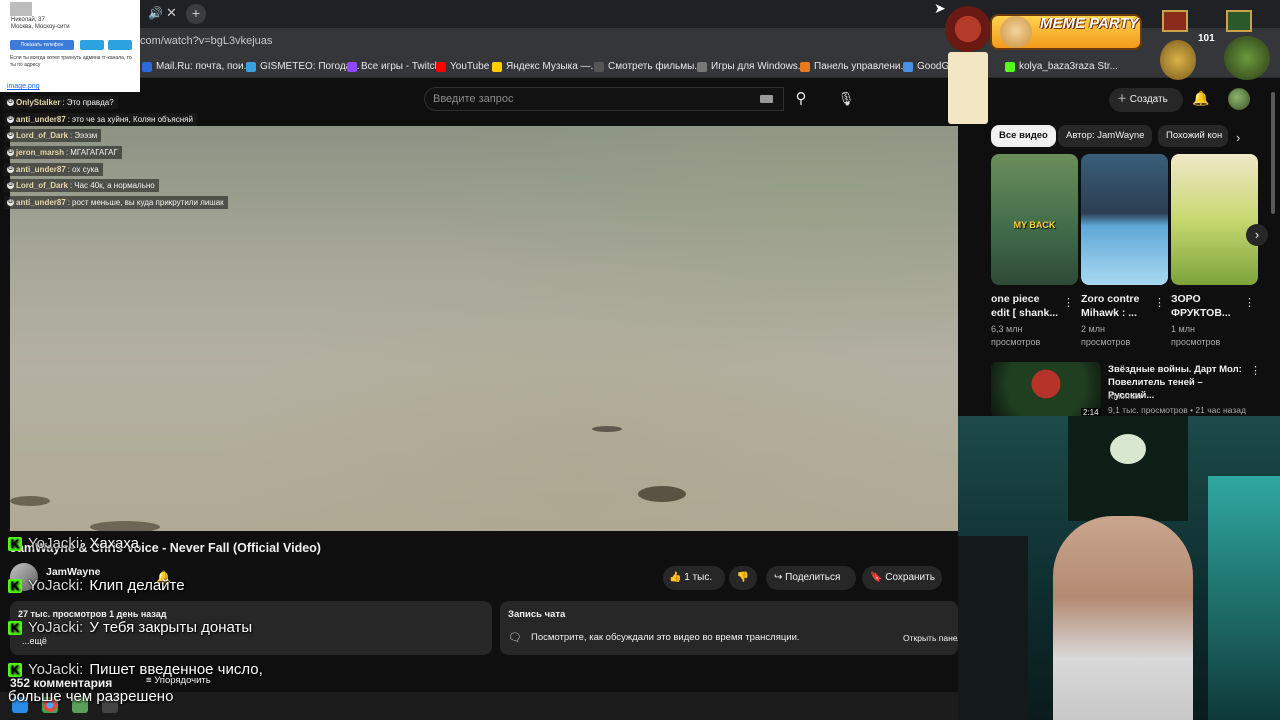  Describe the element at coordinates (1106, 335) in the screenshot. I see `short-views: 2 млн просмотров` at that location.